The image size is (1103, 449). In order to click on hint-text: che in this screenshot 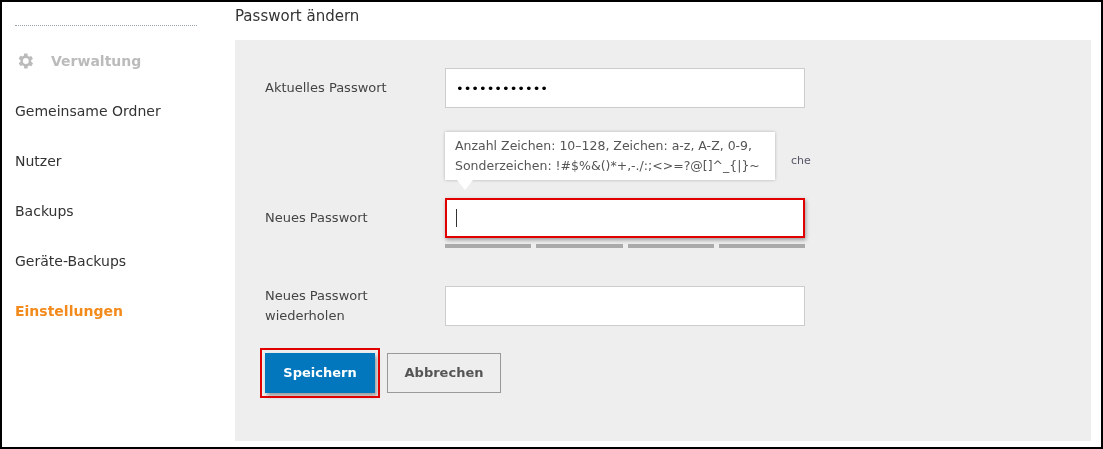, I will do `click(801, 161)`.